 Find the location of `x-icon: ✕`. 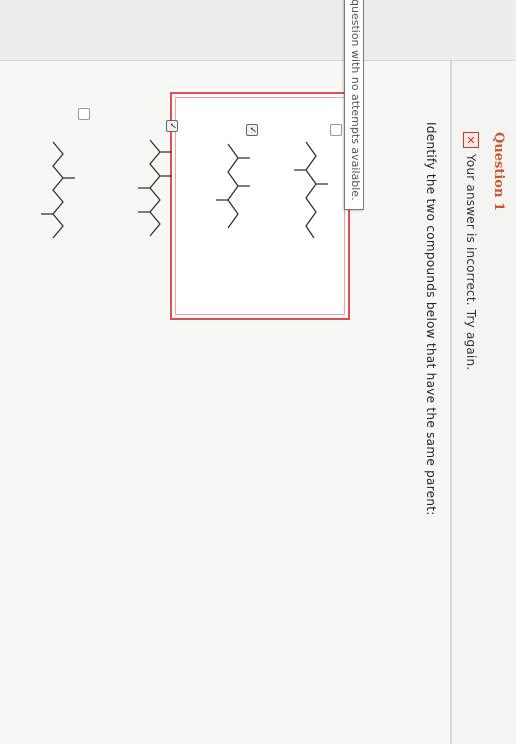

x-icon: ✕ is located at coordinates (471, 140).